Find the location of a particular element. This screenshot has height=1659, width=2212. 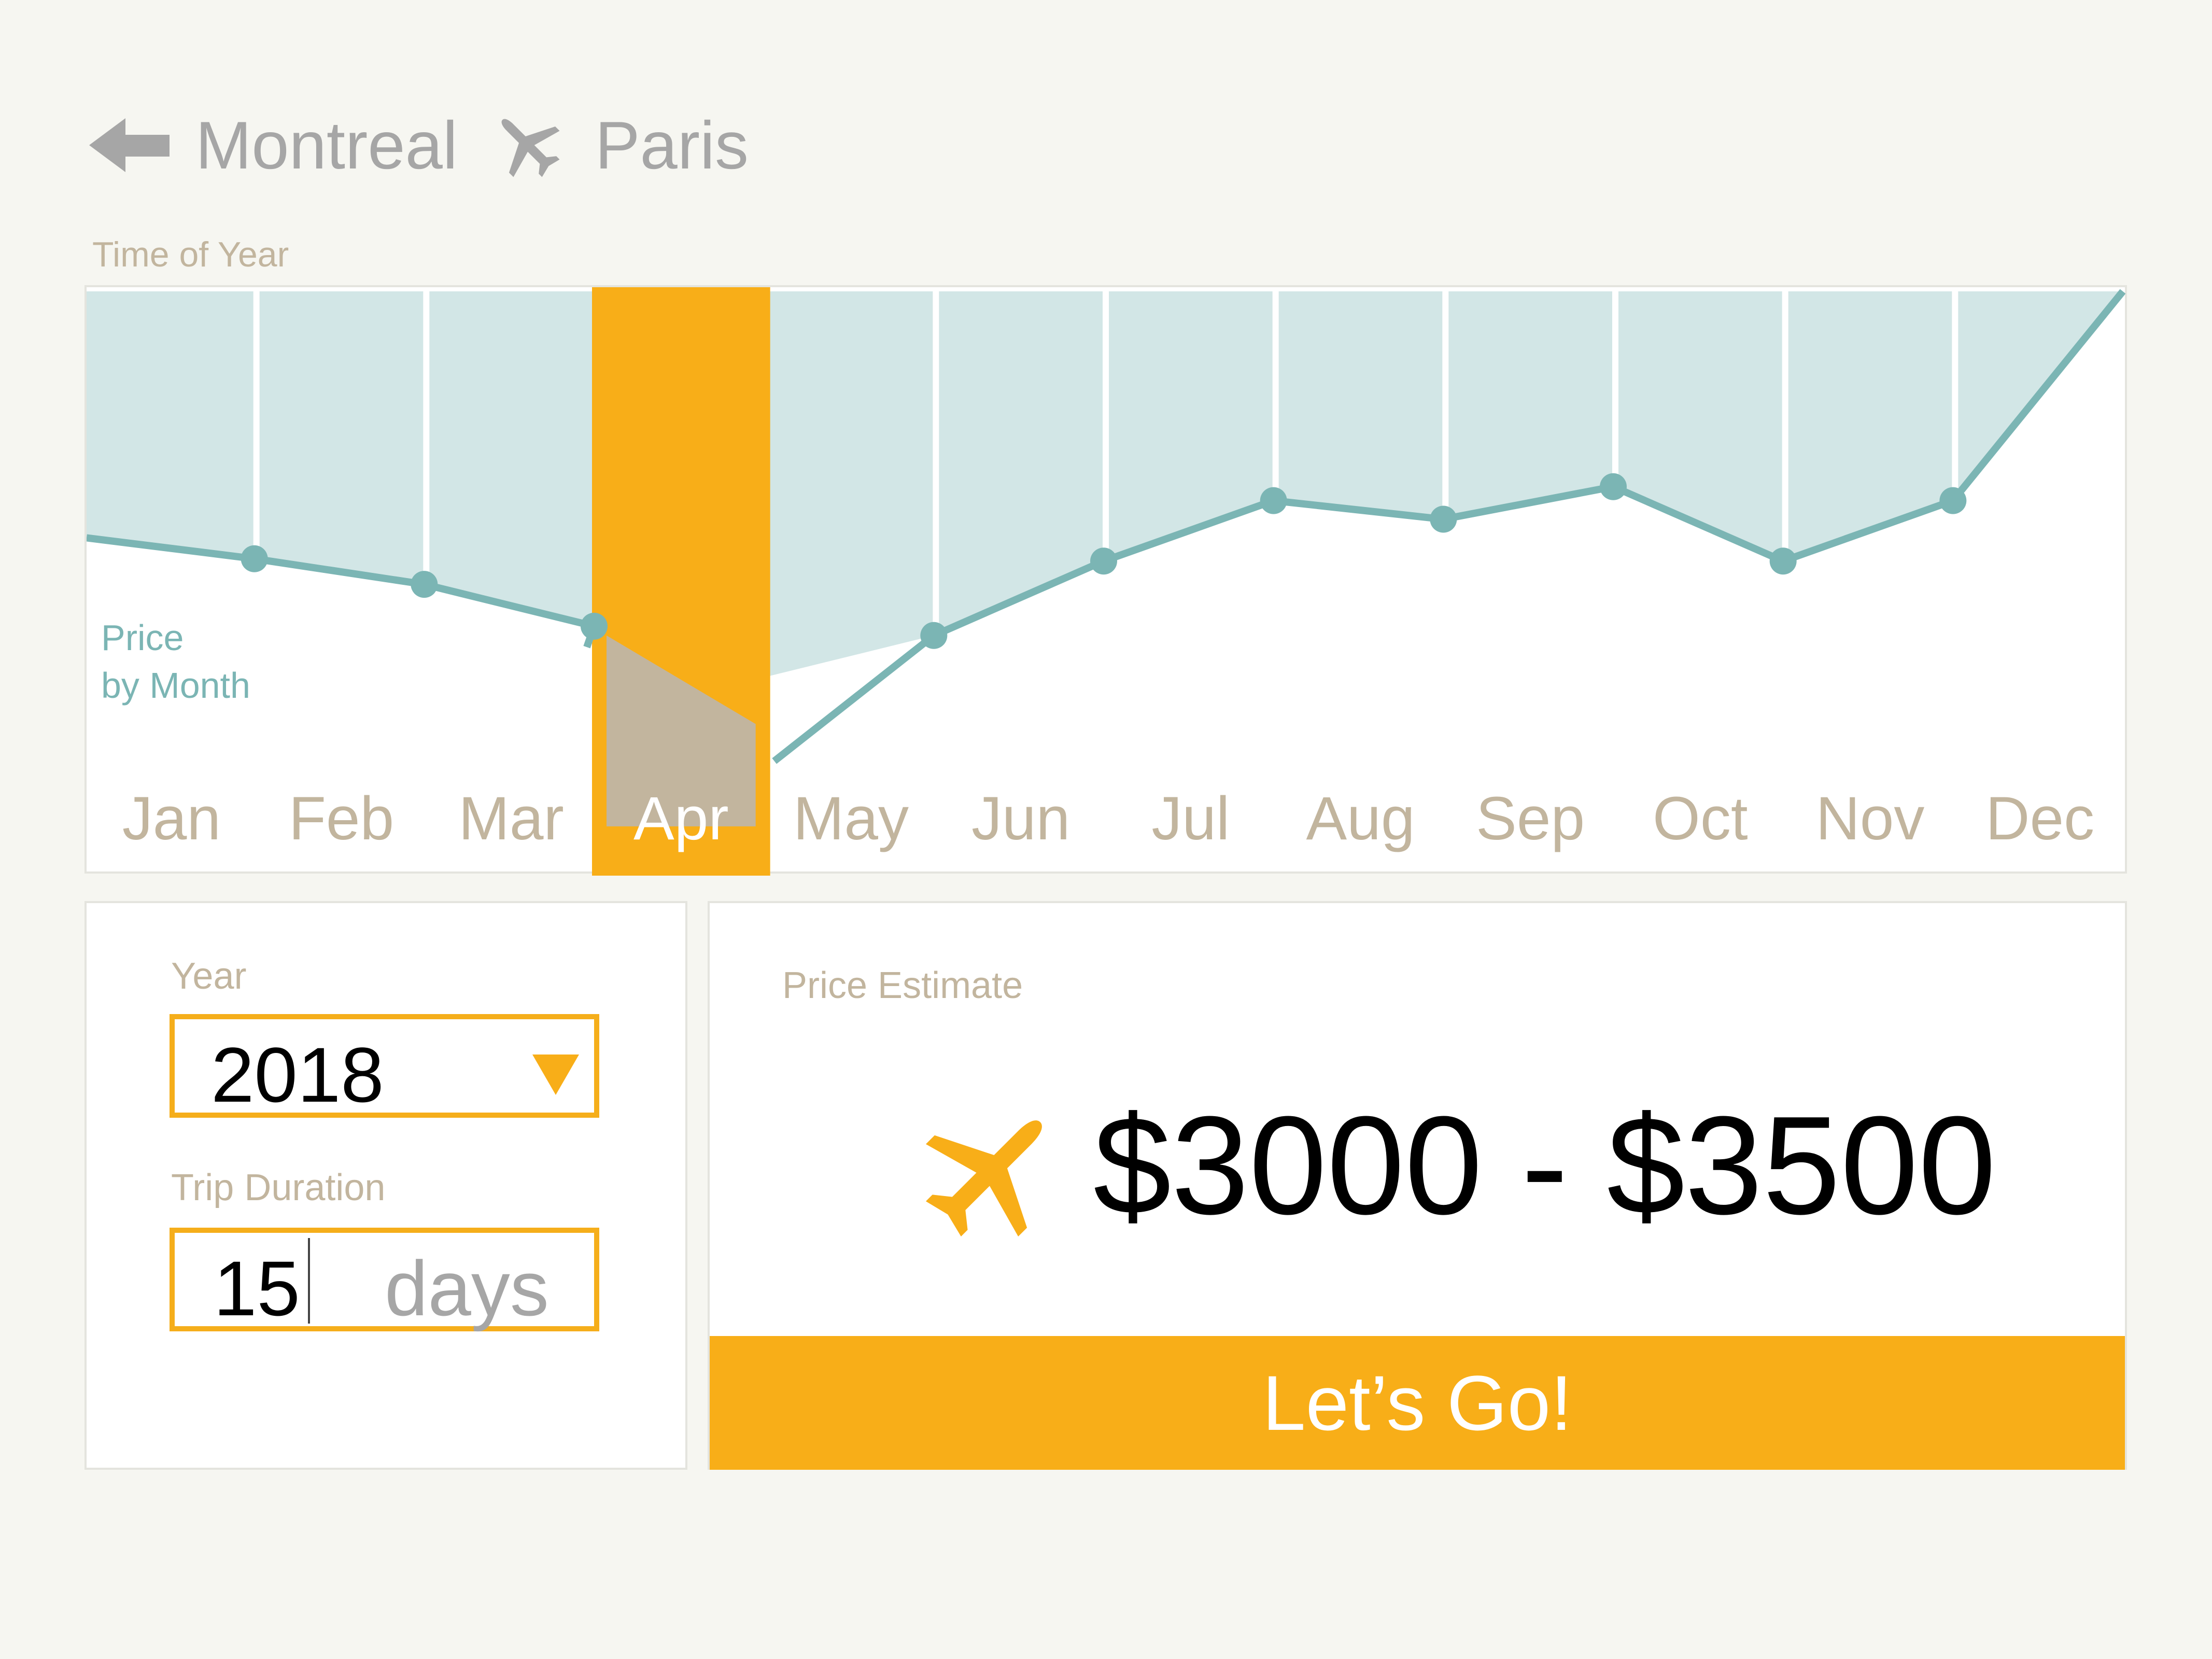

trip-duration-input: 15 days is located at coordinates (384, 1279).